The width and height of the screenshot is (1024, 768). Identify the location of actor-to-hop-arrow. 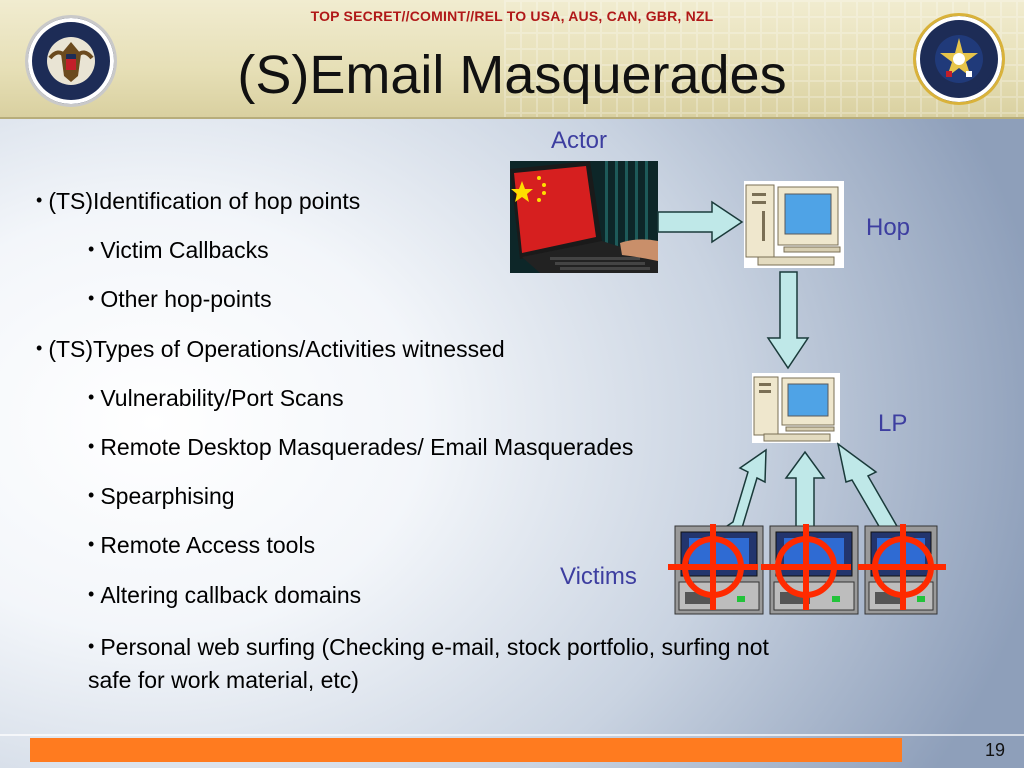
(700, 222).